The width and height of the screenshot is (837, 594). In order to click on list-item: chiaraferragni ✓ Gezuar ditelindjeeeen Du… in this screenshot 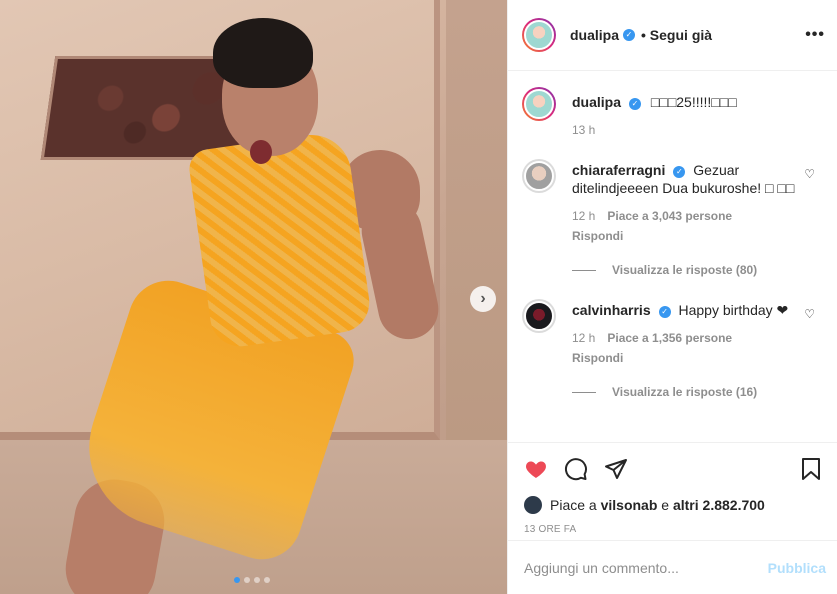, I will do `click(671, 201)`.